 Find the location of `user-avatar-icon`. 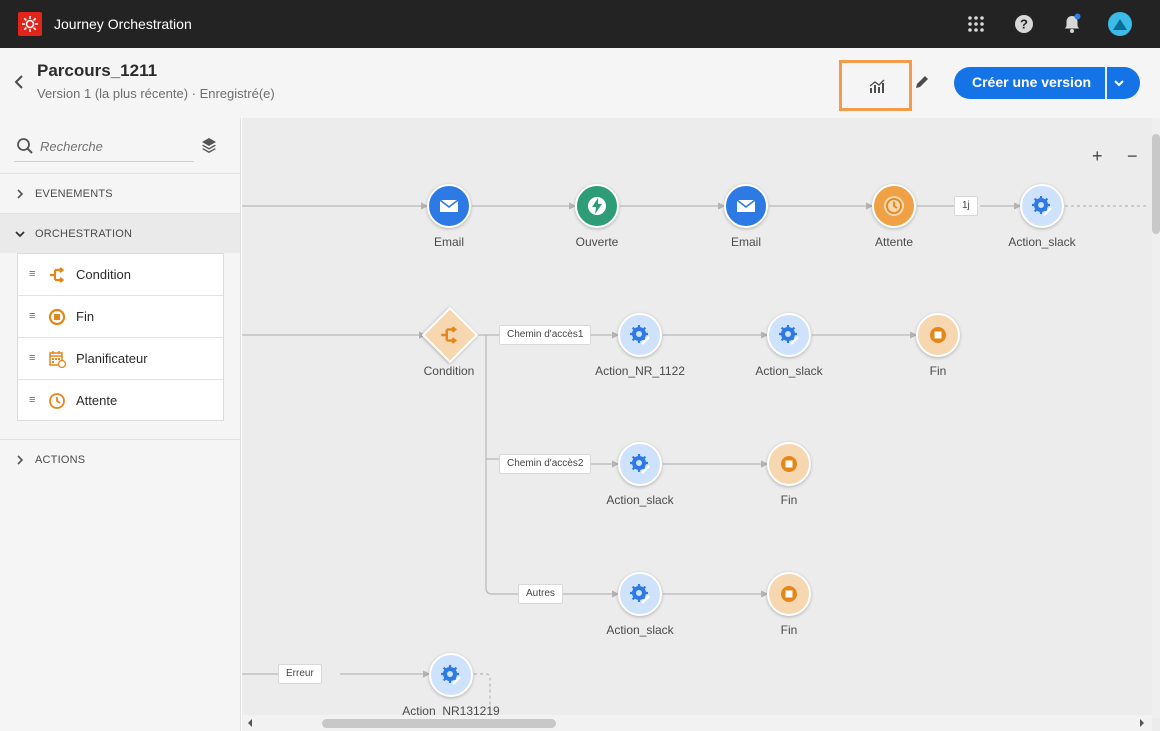

user-avatar-icon is located at coordinates (1120, 24).